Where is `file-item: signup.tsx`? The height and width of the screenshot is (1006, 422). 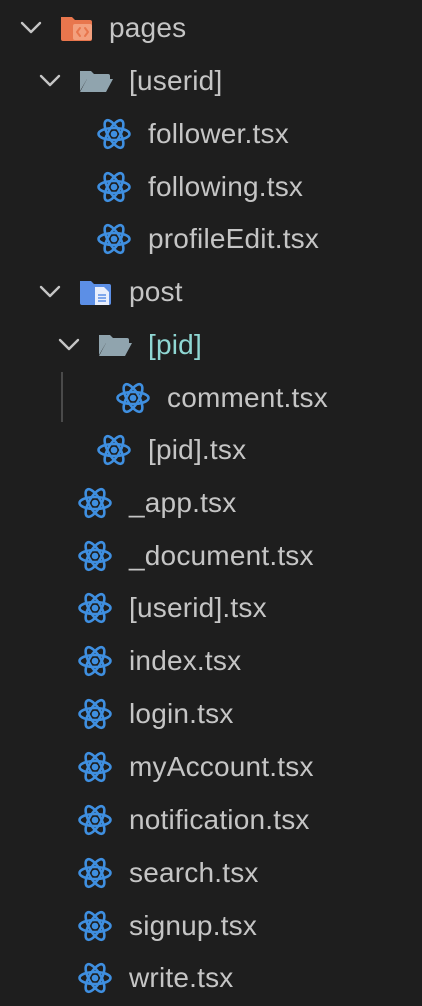
file-item: signup.tsx is located at coordinates (211, 926).